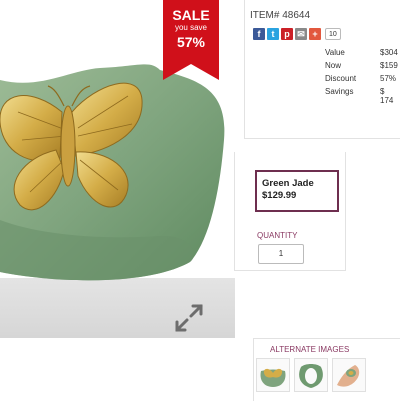 The image size is (400, 401). What do you see at coordinates (315, 34) in the screenshot?
I see `plus-icon: +` at bounding box center [315, 34].